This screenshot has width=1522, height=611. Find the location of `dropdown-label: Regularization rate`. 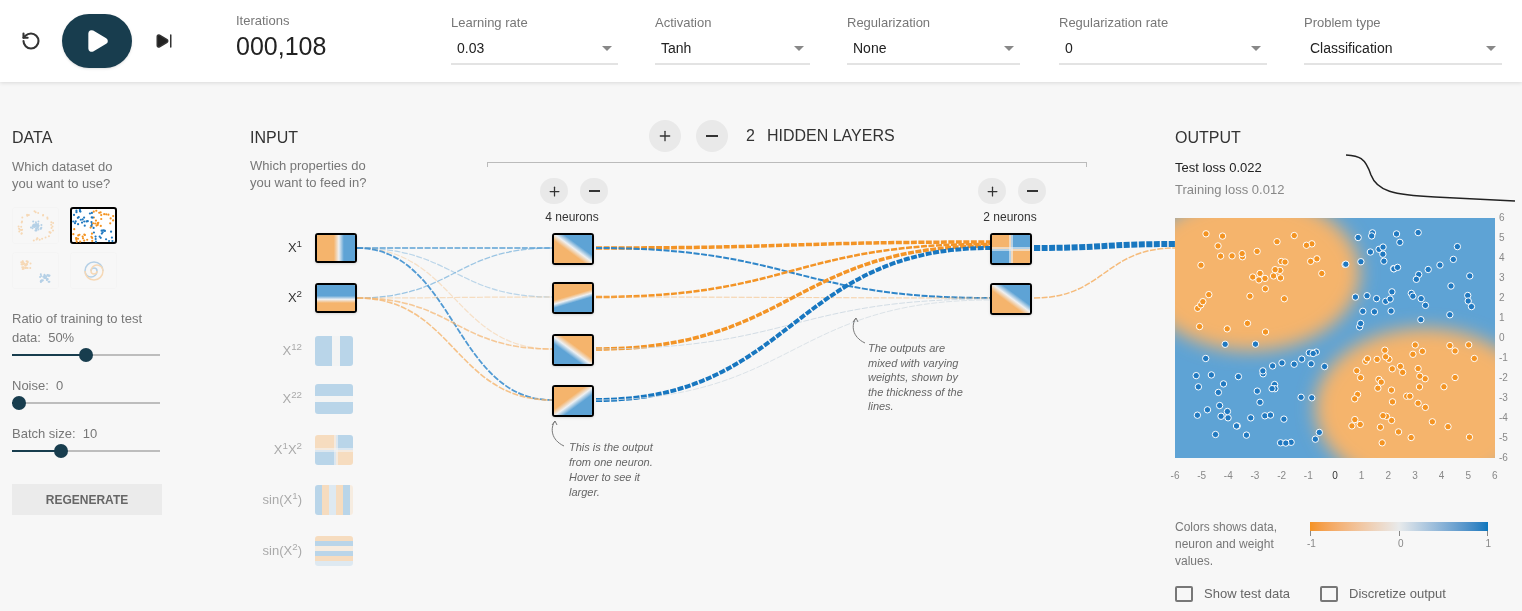

dropdown-label: Regularization rate is located at coordinates (1114, 22).